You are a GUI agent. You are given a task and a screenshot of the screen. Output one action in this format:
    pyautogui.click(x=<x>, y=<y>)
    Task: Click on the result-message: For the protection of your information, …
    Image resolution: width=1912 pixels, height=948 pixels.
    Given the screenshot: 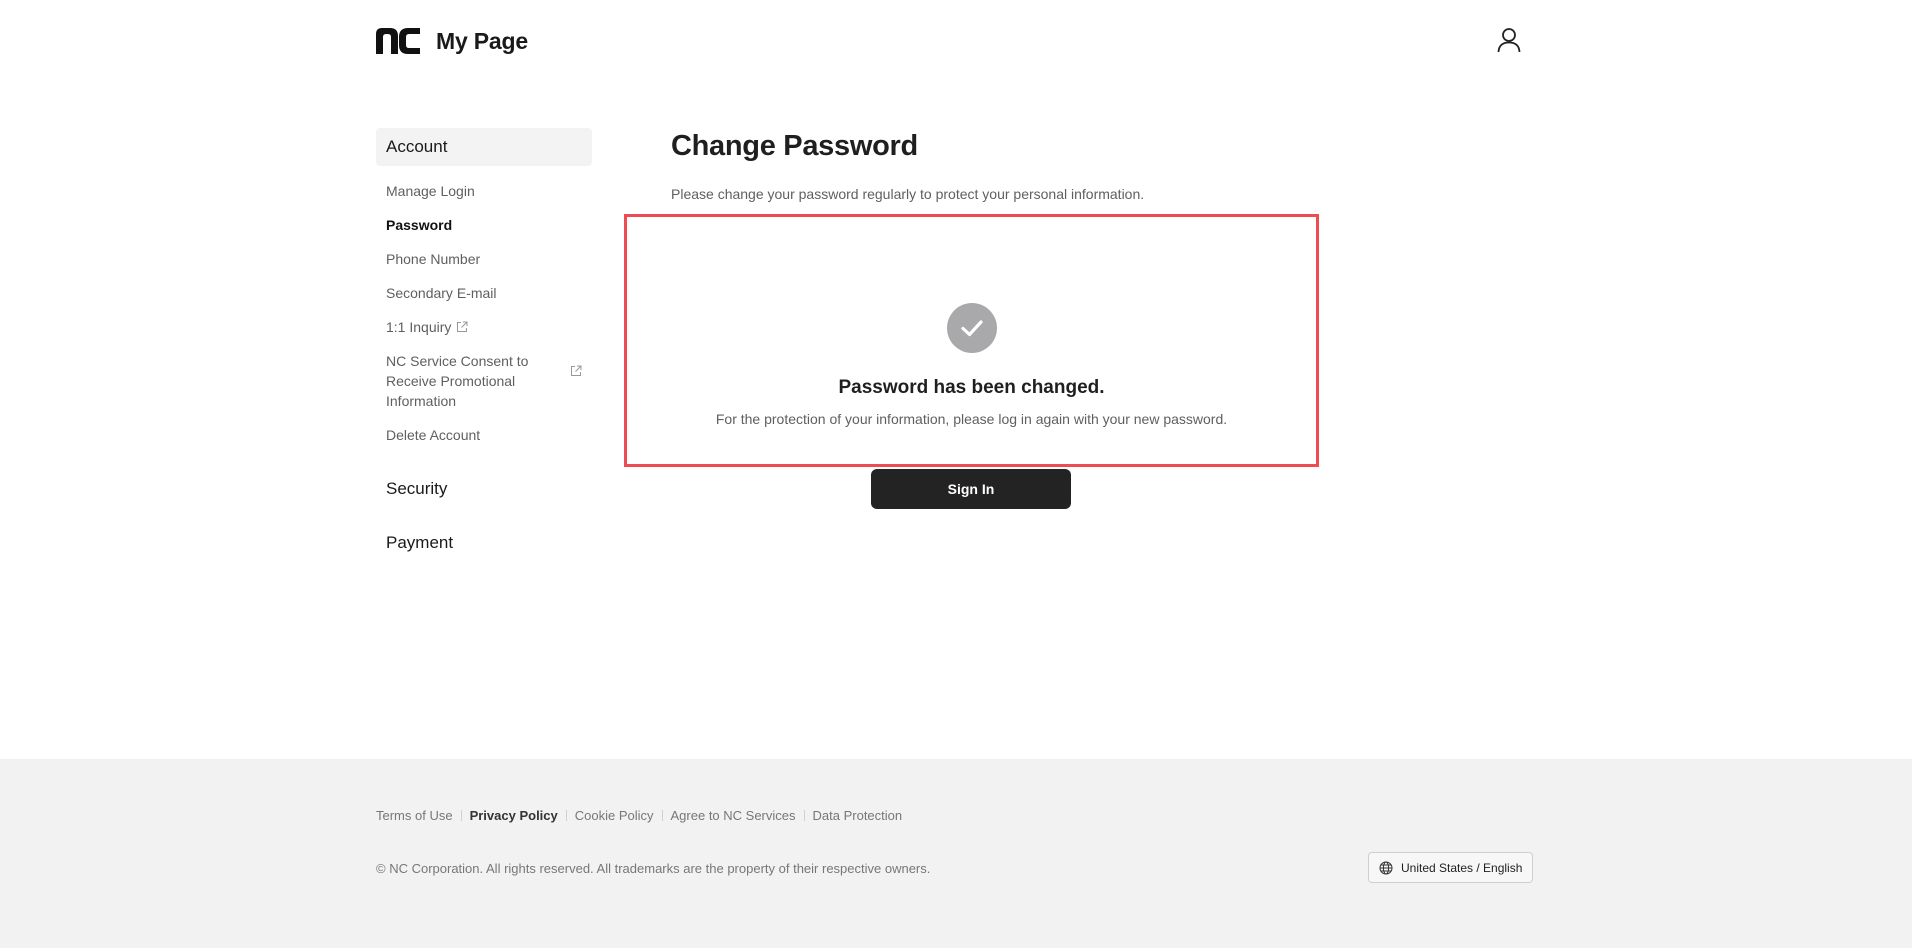 What is the action you would take?
    pyautogui.click(x=971, y=419)
    